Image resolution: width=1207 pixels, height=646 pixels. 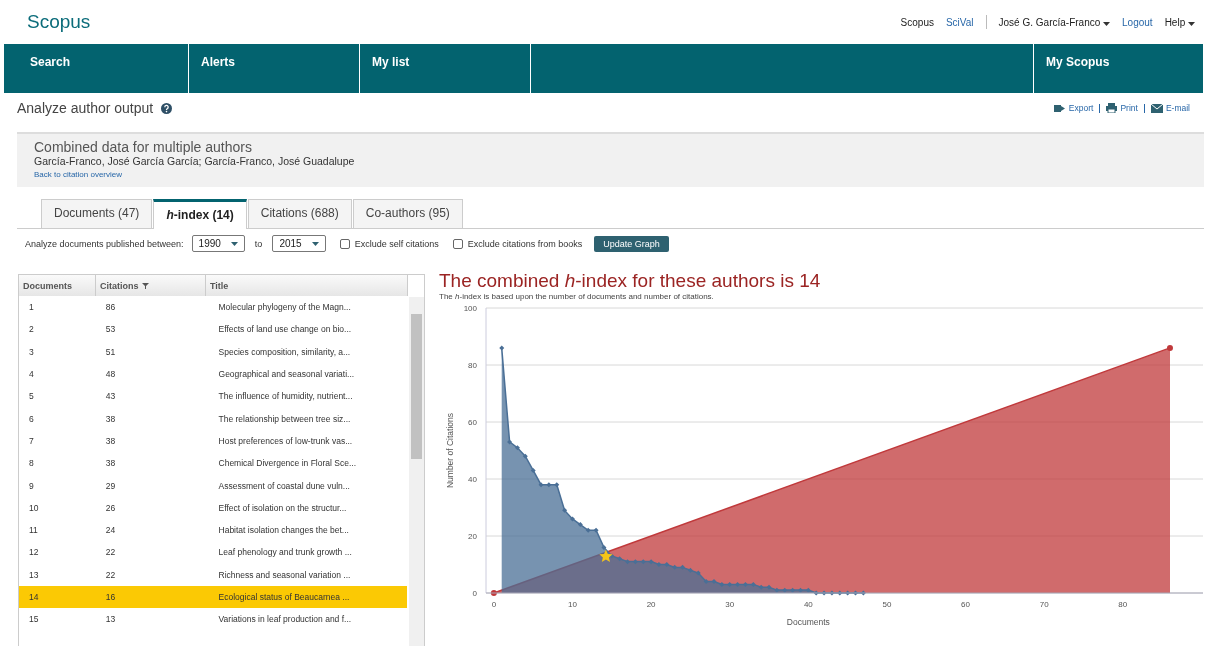 What do you see at coordinates (472, 479) in the screenshot?
I see `y-tick-label: 40` at bounding box center [472, 479].